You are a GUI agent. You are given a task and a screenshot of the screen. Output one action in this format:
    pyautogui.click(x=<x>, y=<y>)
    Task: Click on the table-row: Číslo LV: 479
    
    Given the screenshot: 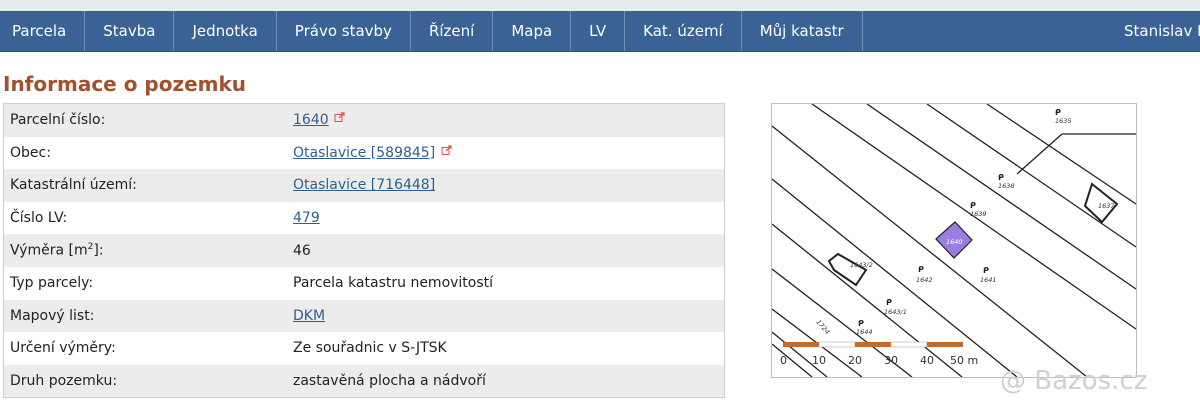 What is the action you would take?
    pyautogui.click(x=364, y=218)
    